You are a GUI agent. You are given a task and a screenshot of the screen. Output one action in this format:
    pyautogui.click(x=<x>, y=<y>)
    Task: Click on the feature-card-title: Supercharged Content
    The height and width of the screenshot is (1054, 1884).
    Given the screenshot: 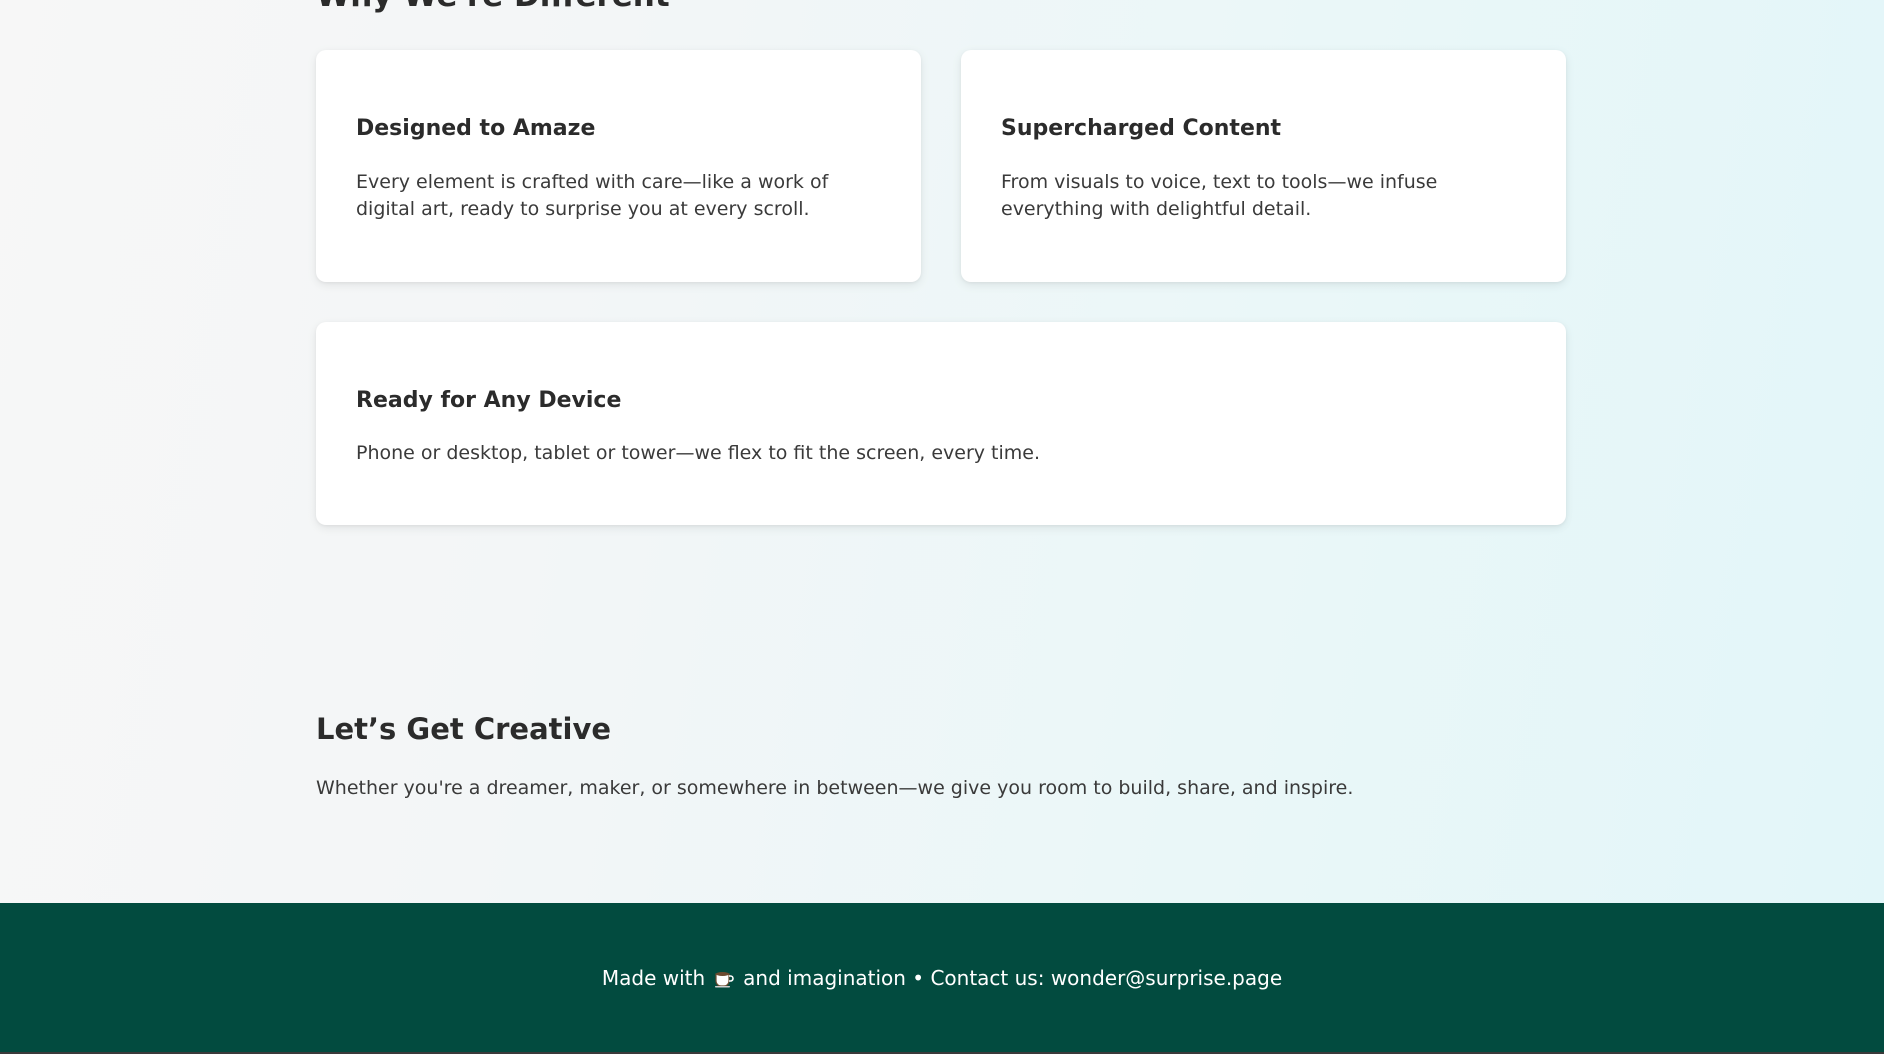 What is the action you would take?
    pyautogui.click(x=1141, y=128)
    